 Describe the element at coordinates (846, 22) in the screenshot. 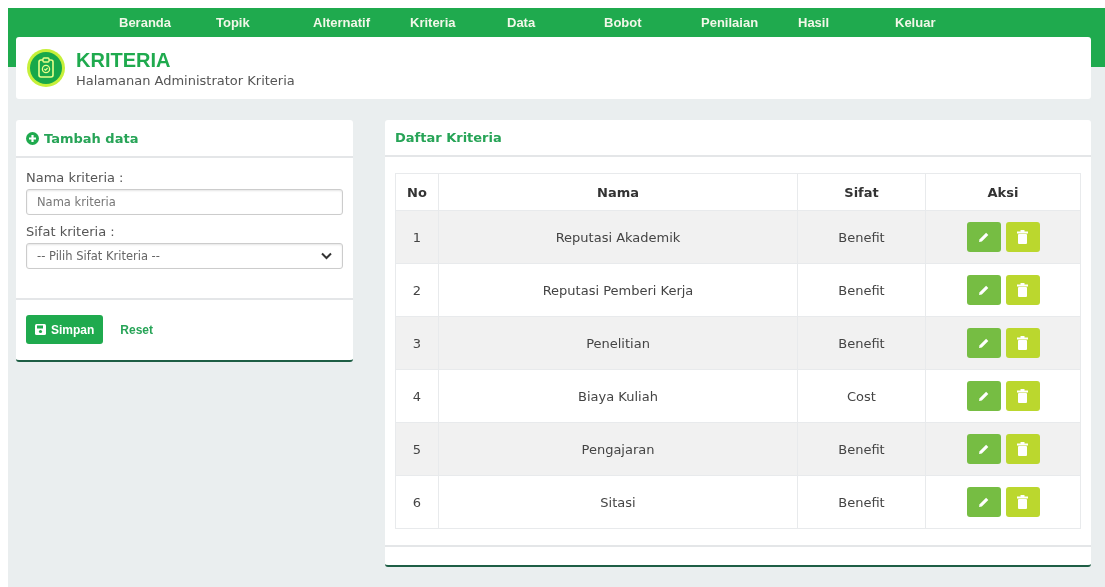

I see `nav-link: Hasil` at that location.